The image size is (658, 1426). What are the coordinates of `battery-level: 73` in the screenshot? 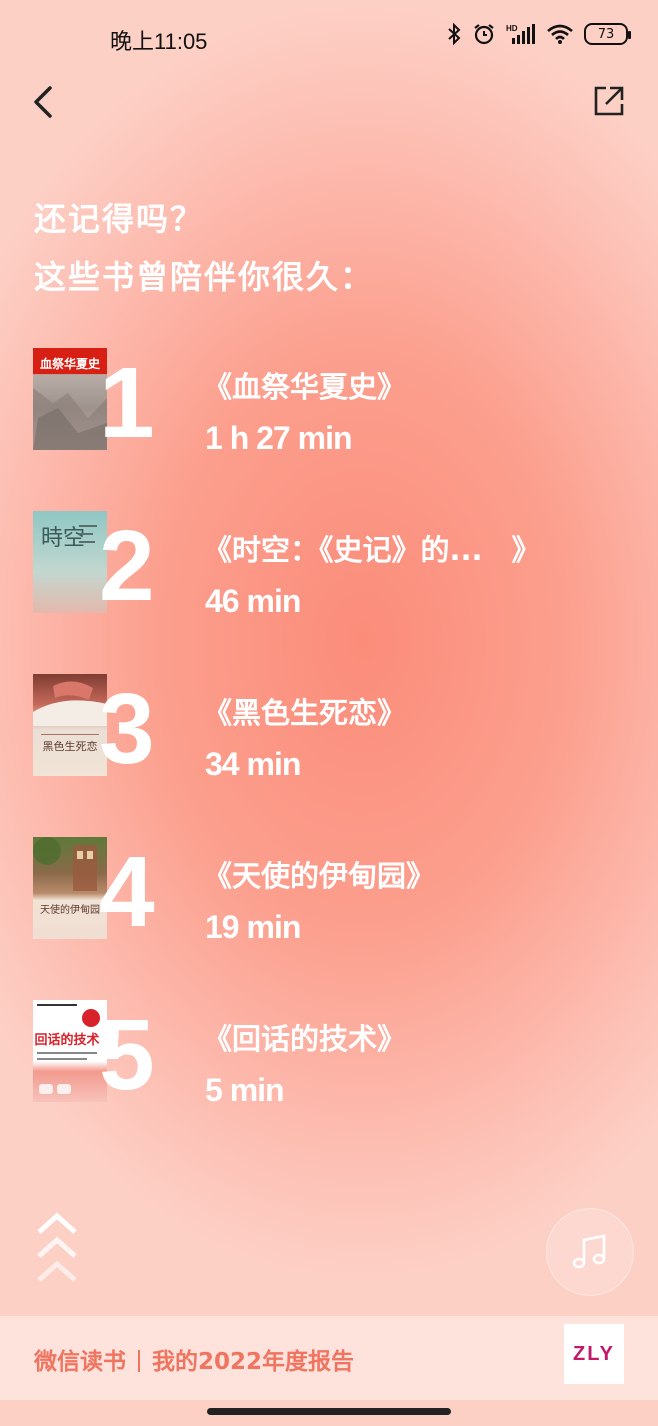 It's located at (606, 34).